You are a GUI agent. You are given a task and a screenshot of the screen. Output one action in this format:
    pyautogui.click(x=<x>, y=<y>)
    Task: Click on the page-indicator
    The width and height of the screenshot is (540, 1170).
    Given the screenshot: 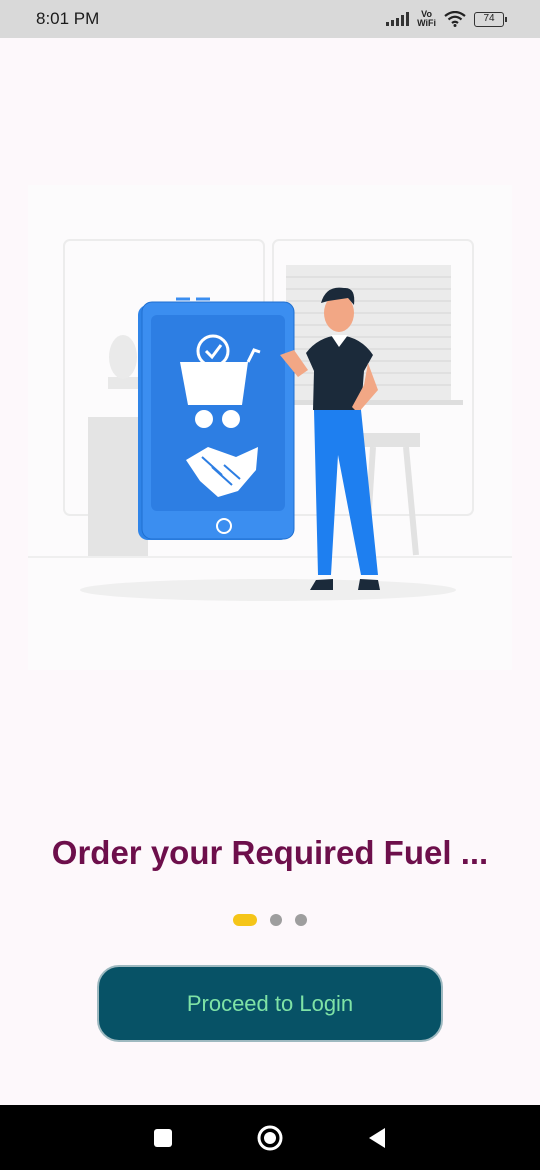 What is the action you would take?
    pyautogui.click(x=270, y=920)
    